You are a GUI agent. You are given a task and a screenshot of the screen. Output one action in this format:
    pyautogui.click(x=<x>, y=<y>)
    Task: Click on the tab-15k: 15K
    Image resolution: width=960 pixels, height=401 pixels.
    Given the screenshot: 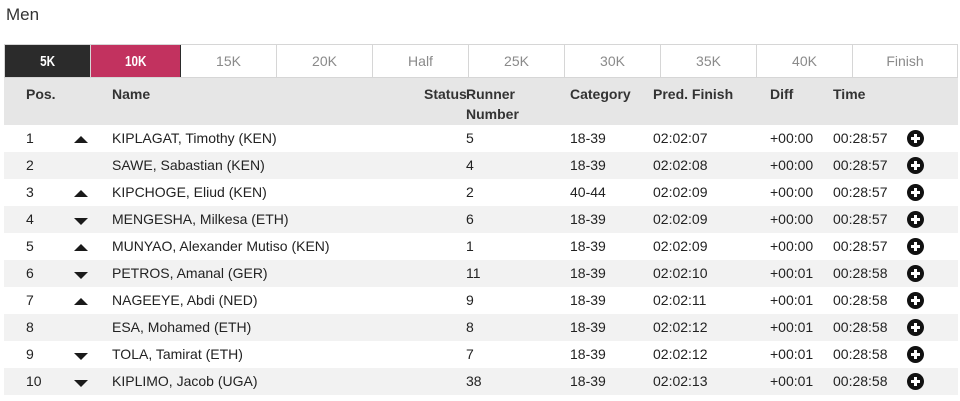 What is the action you would take?
    pyautogui.click(x=229, y=61)
    